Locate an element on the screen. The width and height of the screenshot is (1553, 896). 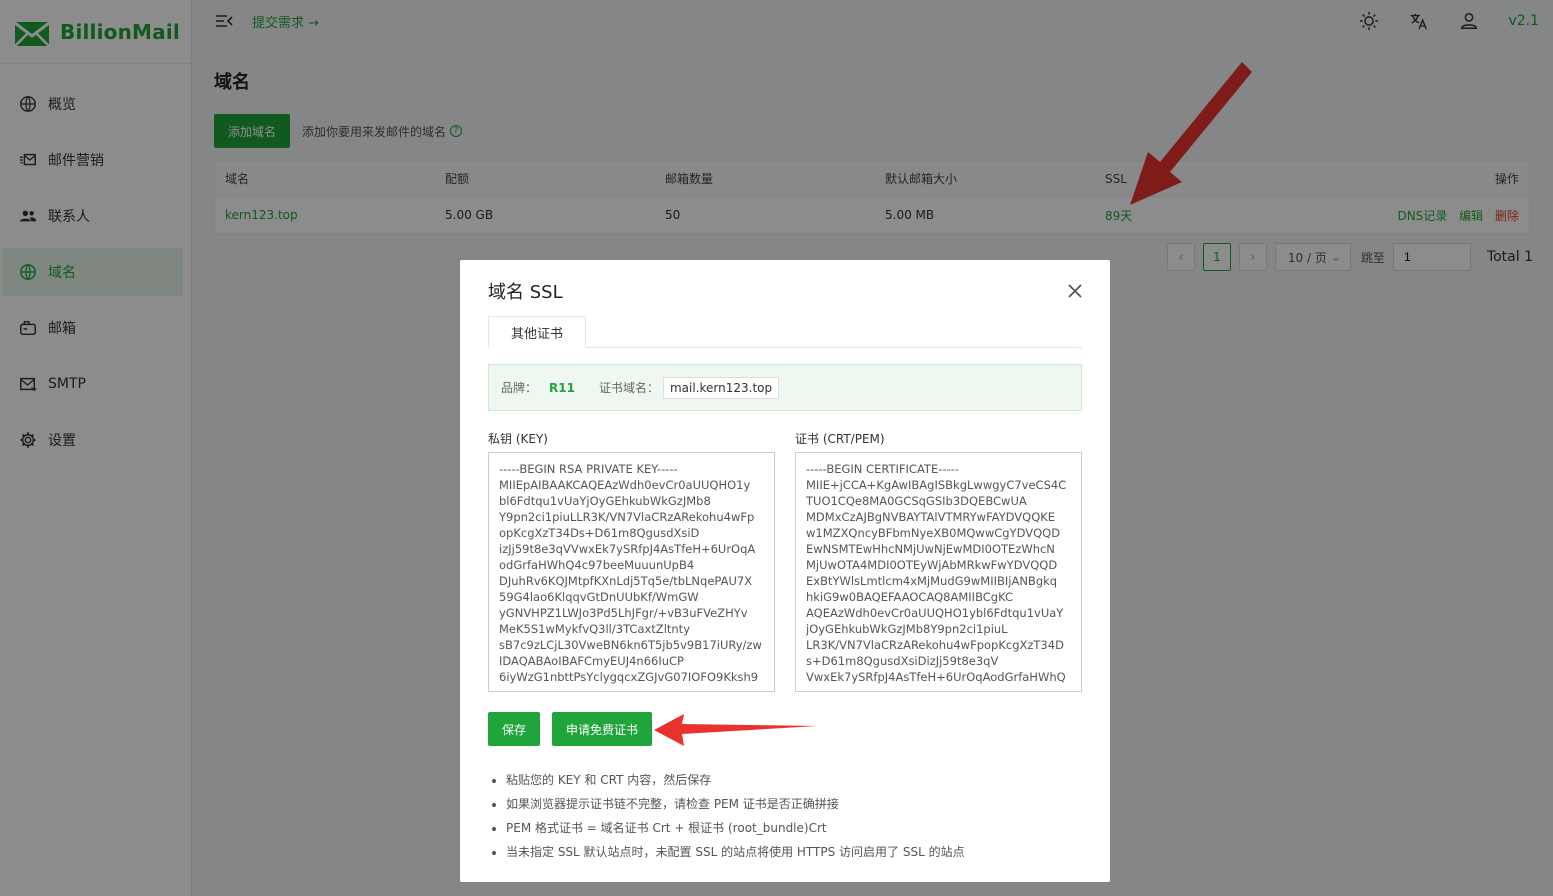
brand-label: 品牌： is located at coordinates (519, 388).